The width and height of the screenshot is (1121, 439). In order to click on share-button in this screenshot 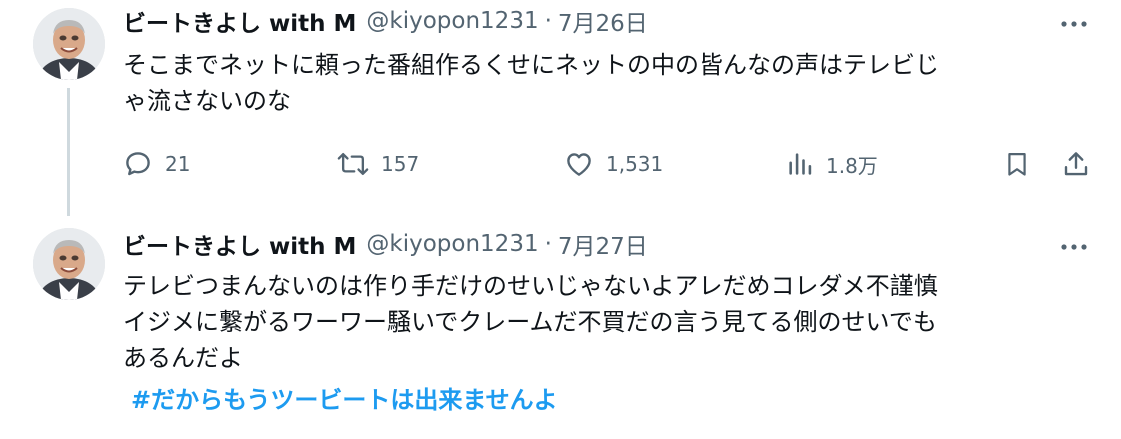, I will do `click(1076, 164)`.